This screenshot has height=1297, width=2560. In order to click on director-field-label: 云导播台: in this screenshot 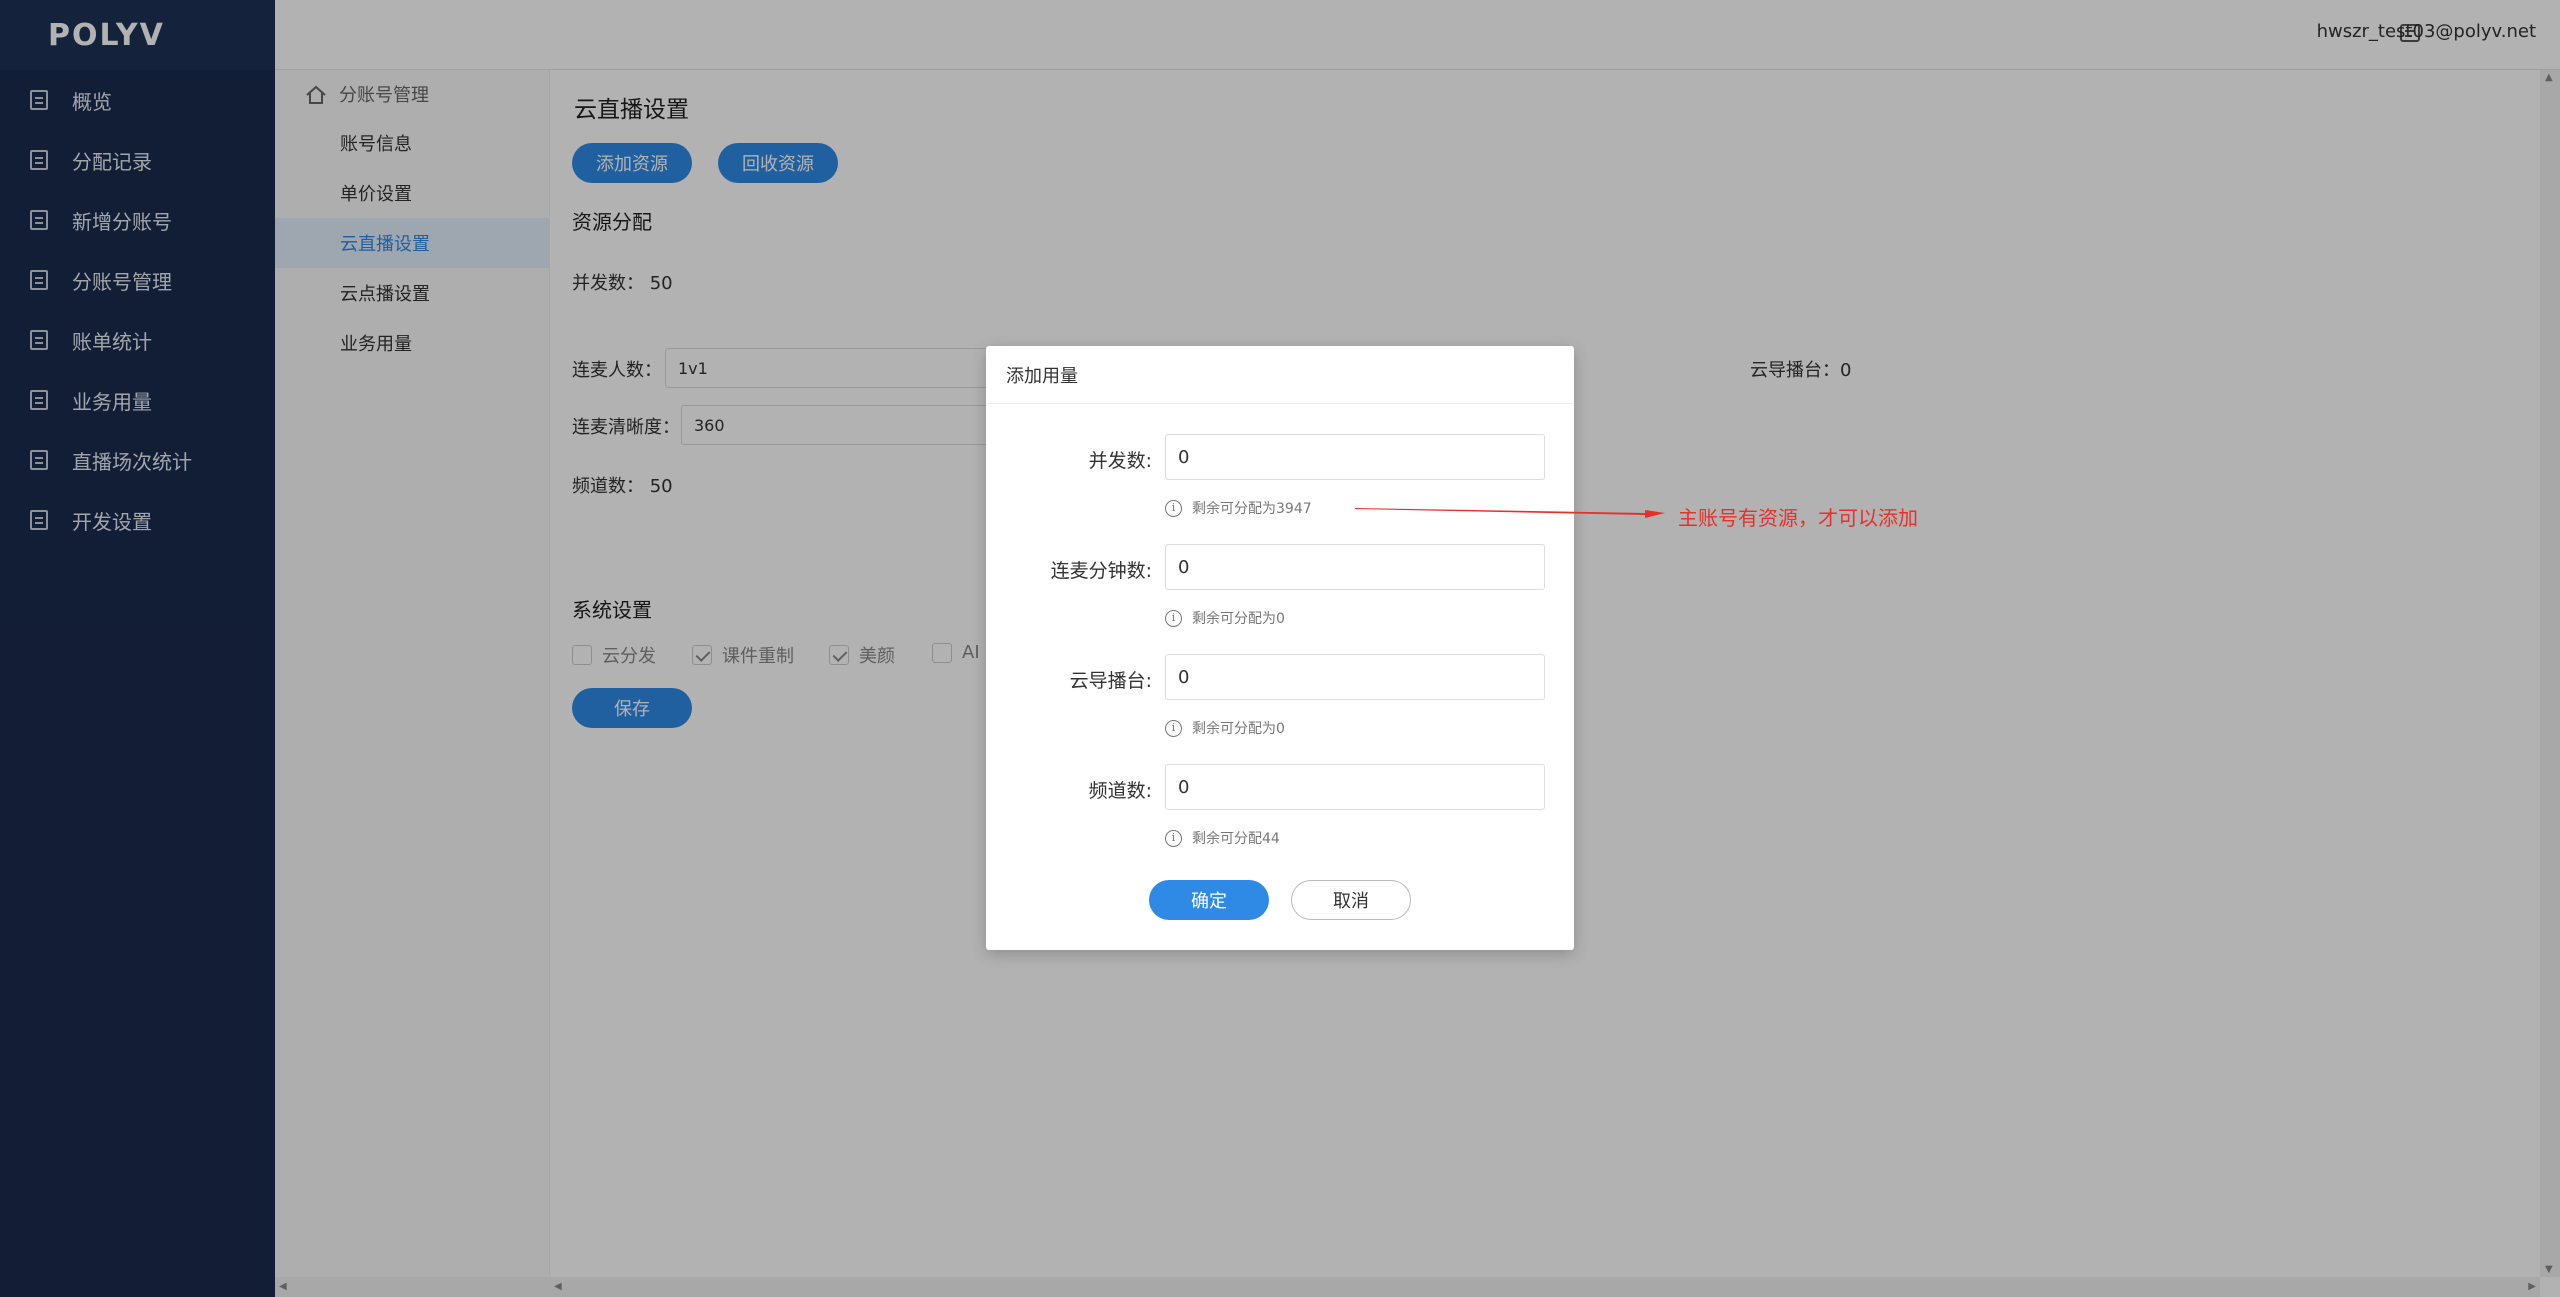, I will do `click(1110, 681)`.